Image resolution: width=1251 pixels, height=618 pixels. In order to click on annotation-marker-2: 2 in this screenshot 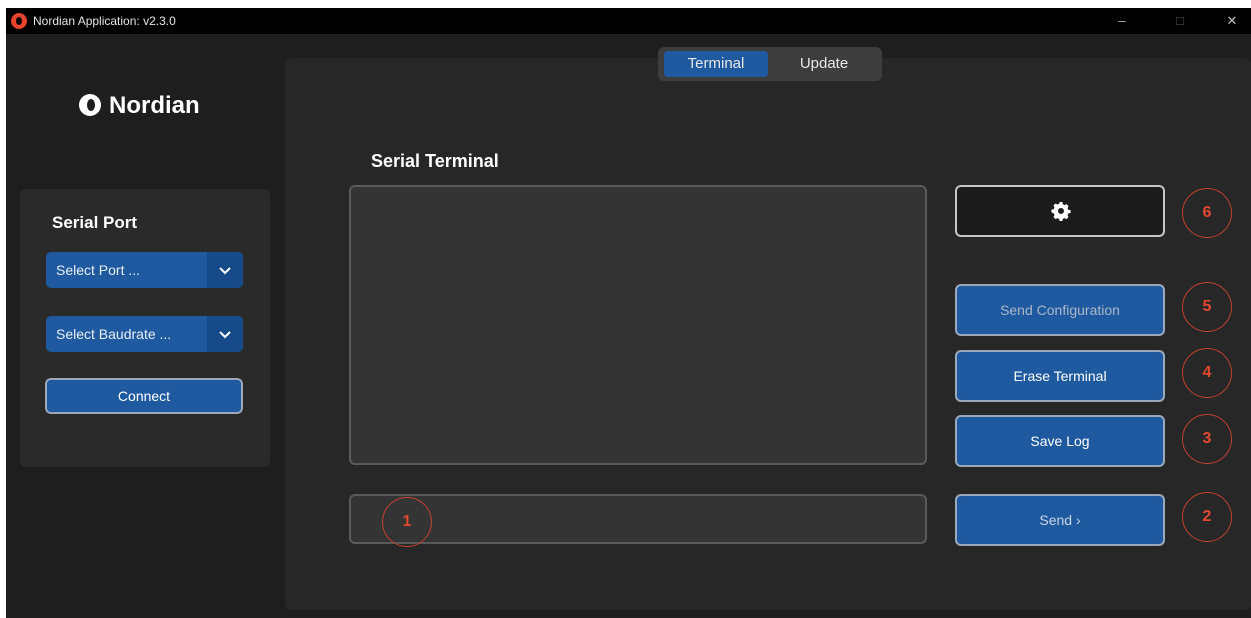, I will do `click(1207, 517)`.